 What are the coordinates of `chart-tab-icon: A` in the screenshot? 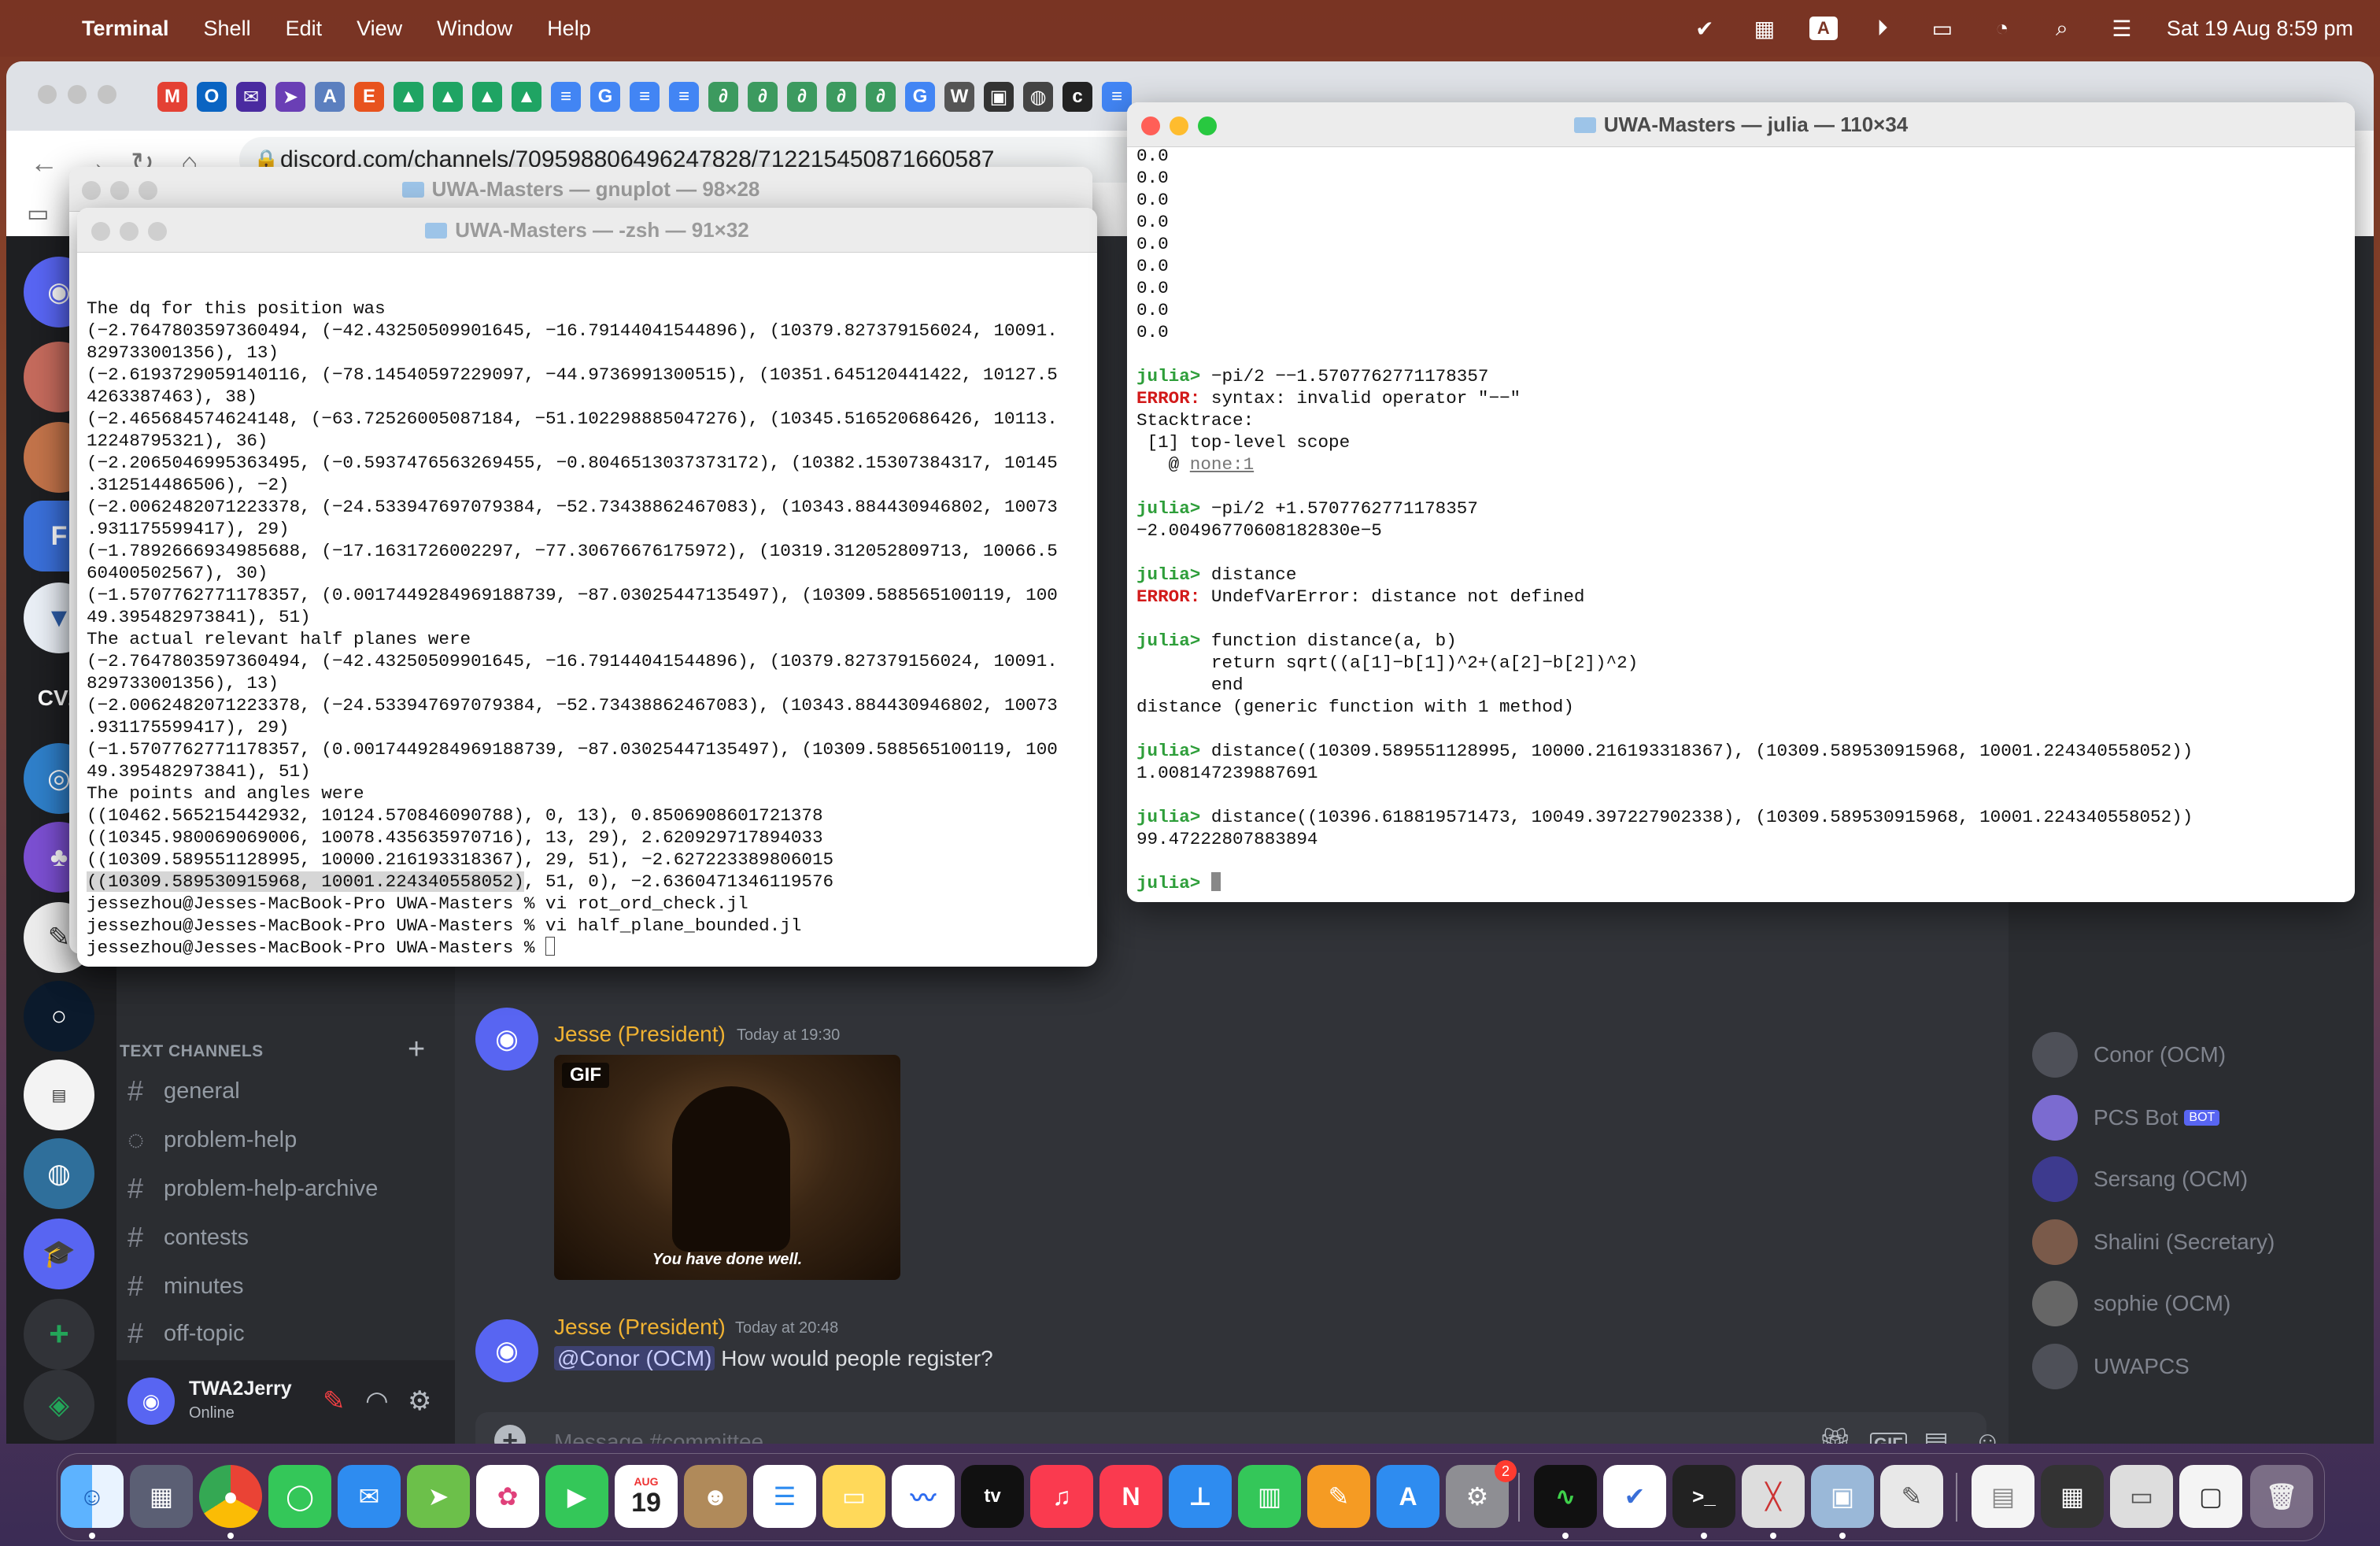 It's located at (330, 97).